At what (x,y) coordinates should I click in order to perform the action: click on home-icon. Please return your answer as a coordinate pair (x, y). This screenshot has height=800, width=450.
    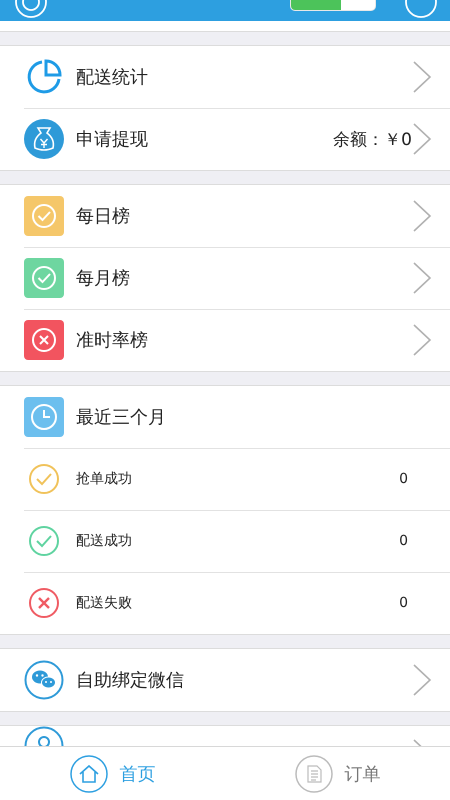
    Looking at the image, I should click on (89, 773).